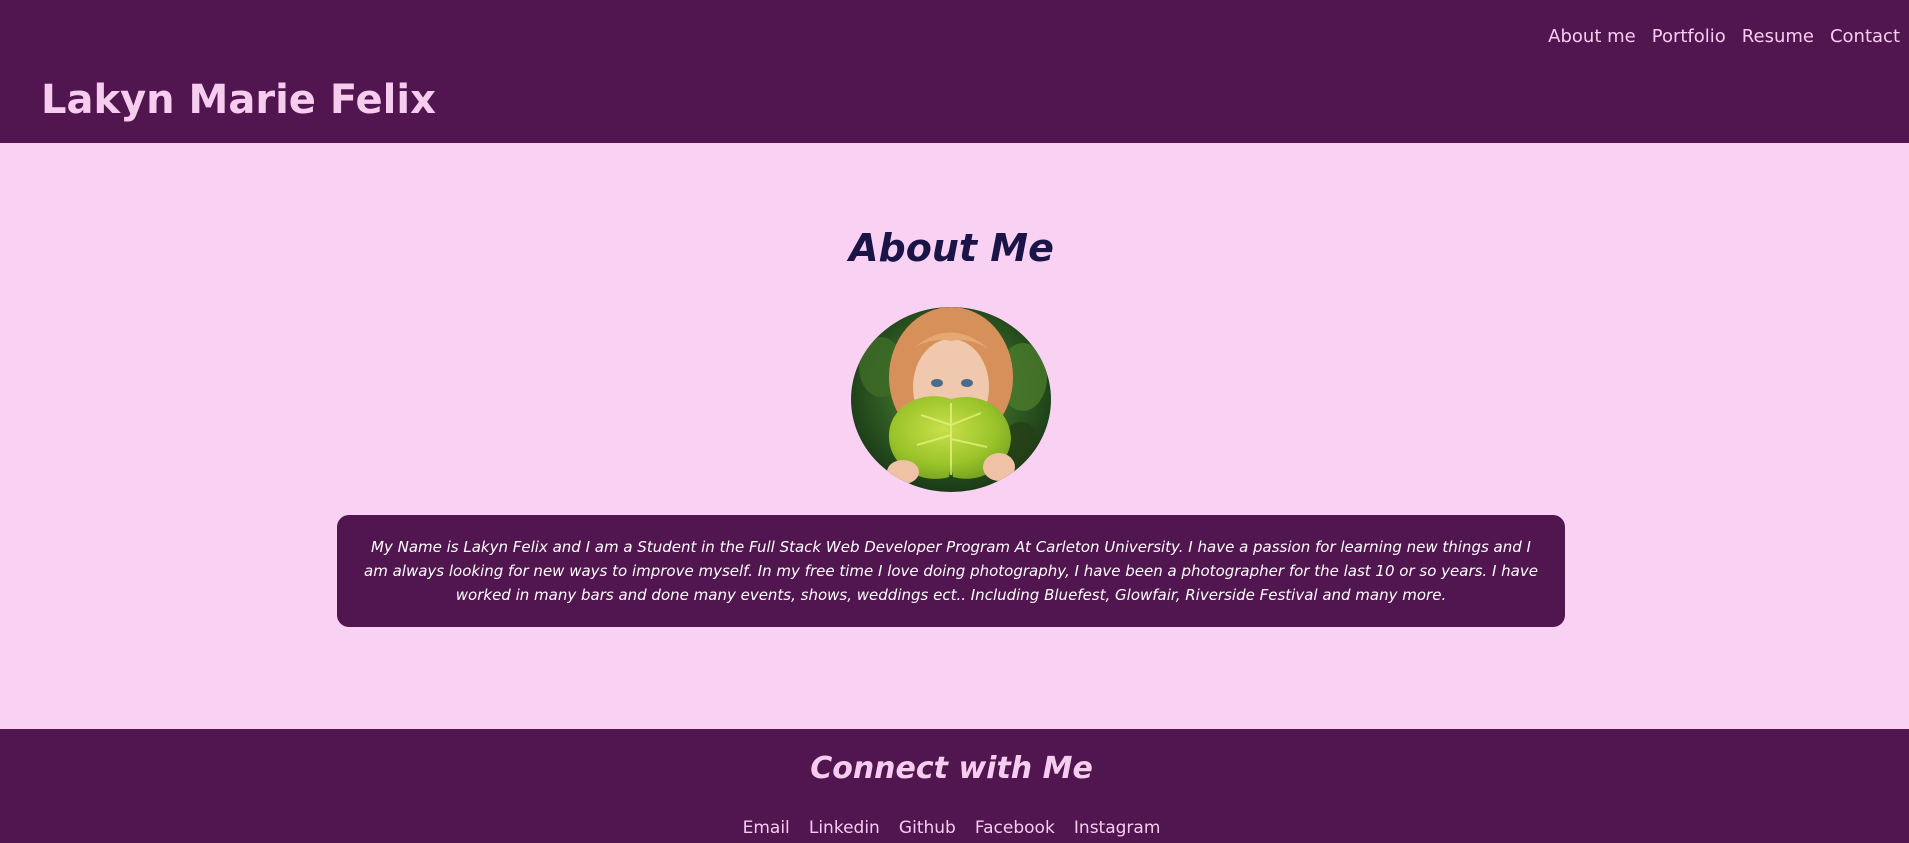 The height and width of the screenshot is (843, 1909). I want to click on social-link-instagram: Instagram, so click(1117, 828).